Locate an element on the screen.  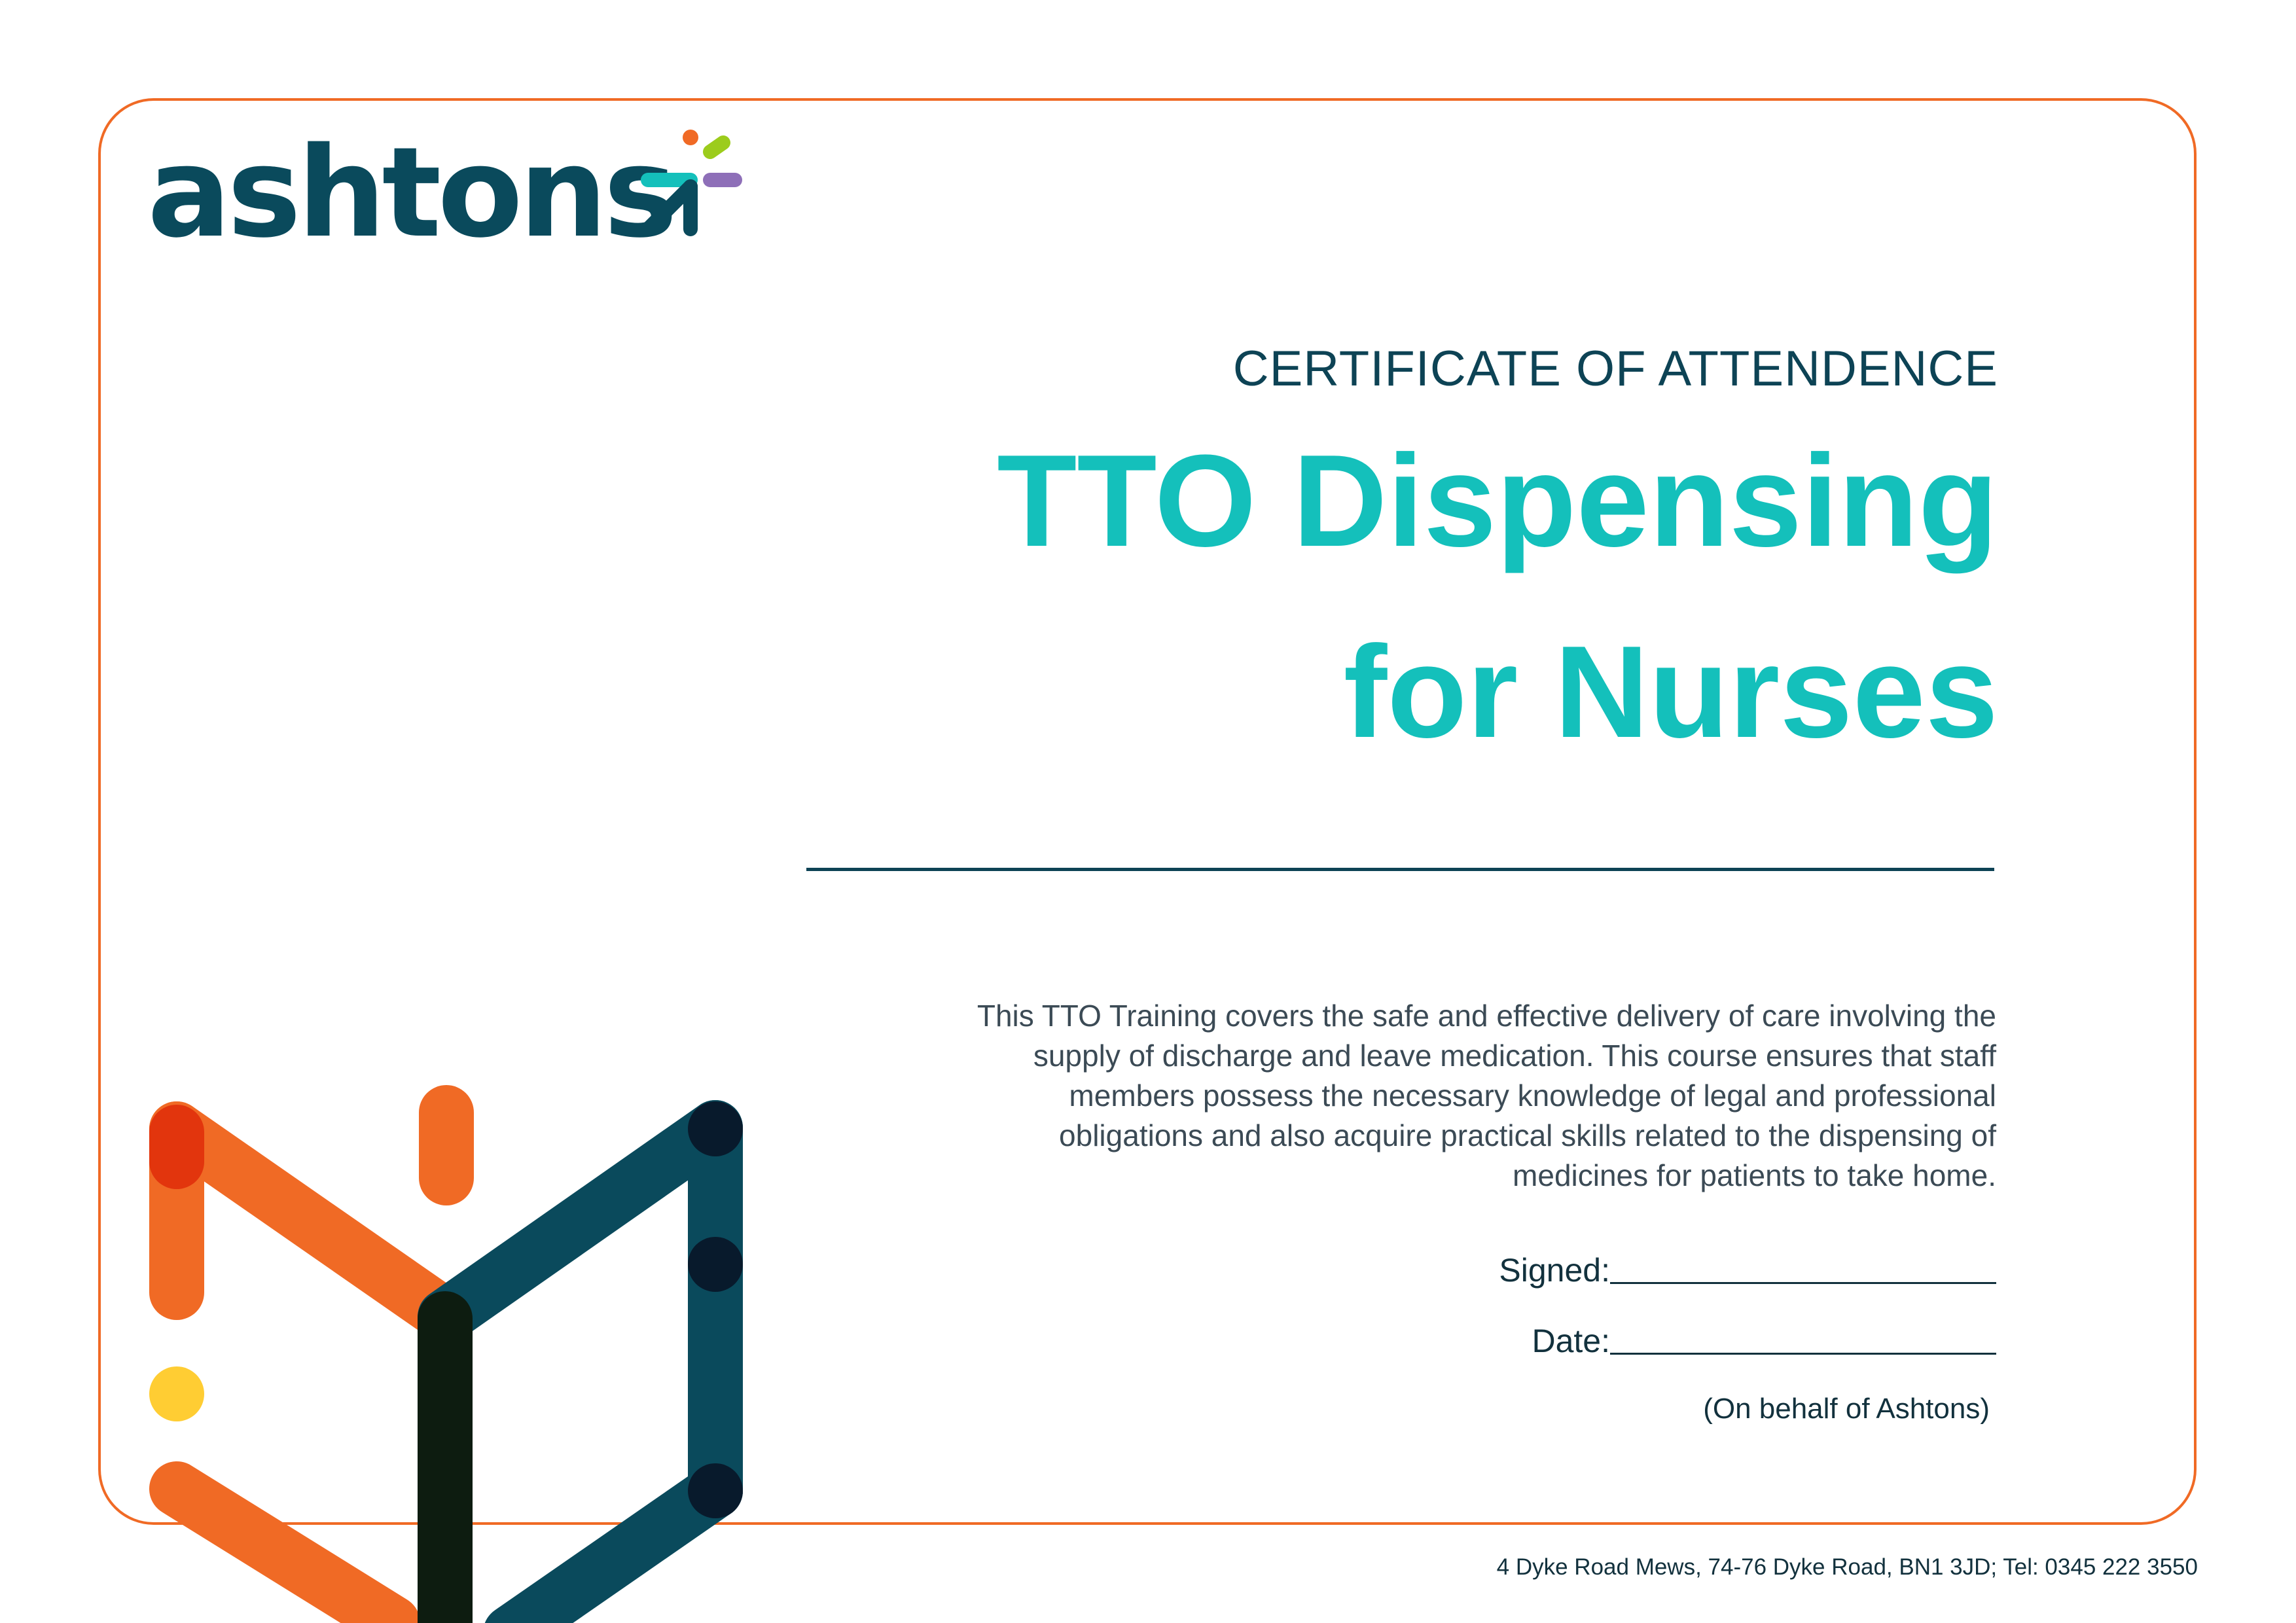
signed-label: Signed: is located at coordinates (1554, 1270).